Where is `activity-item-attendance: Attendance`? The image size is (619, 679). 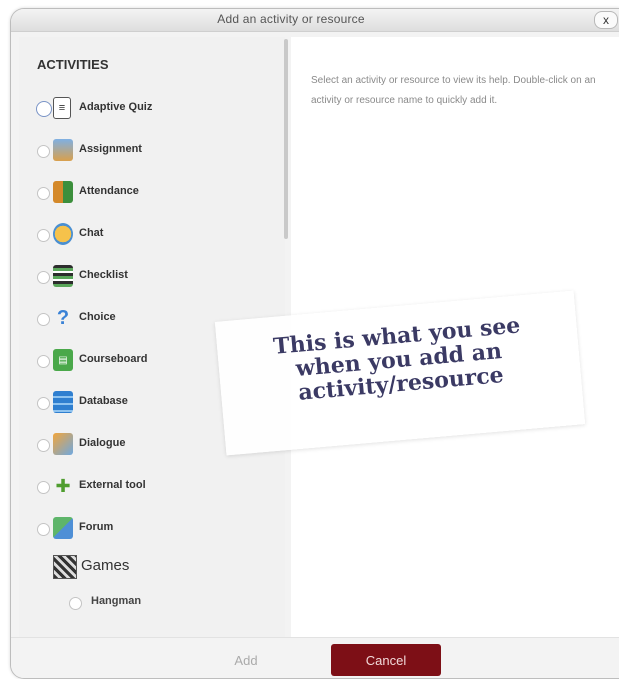
activity-item-attendance: Attendance is located at coordinates (157, 193).